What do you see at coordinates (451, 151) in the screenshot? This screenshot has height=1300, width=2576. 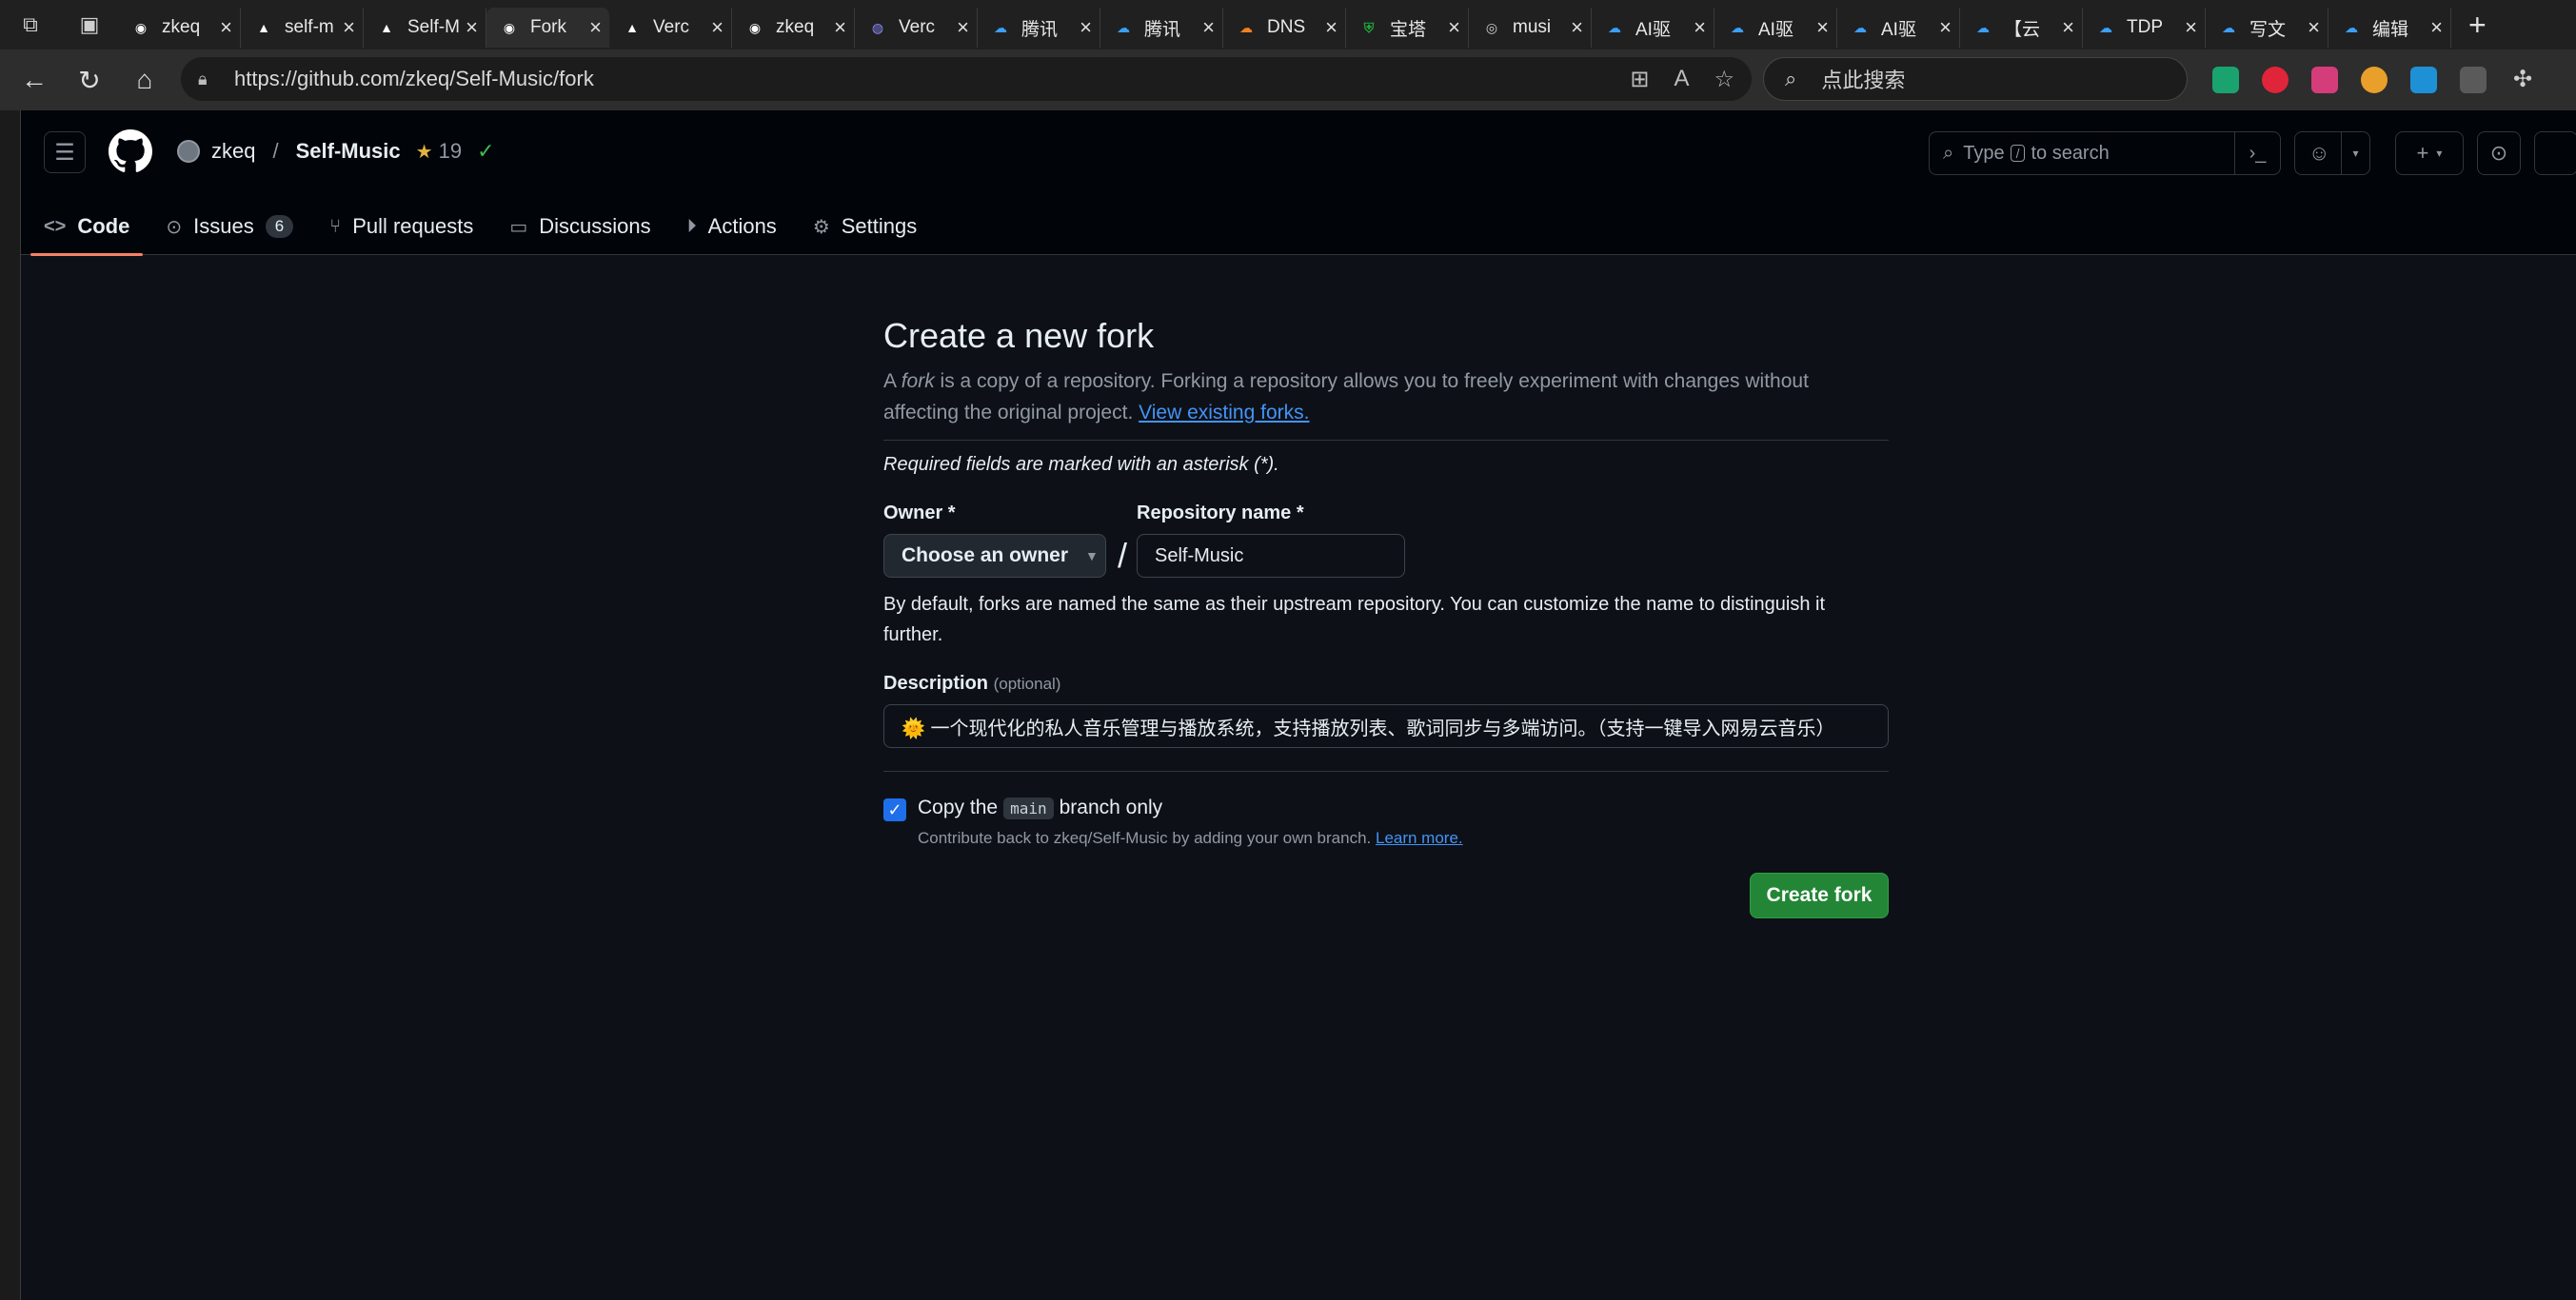 I see `star-count: 19` at bounding box center [451, 151].